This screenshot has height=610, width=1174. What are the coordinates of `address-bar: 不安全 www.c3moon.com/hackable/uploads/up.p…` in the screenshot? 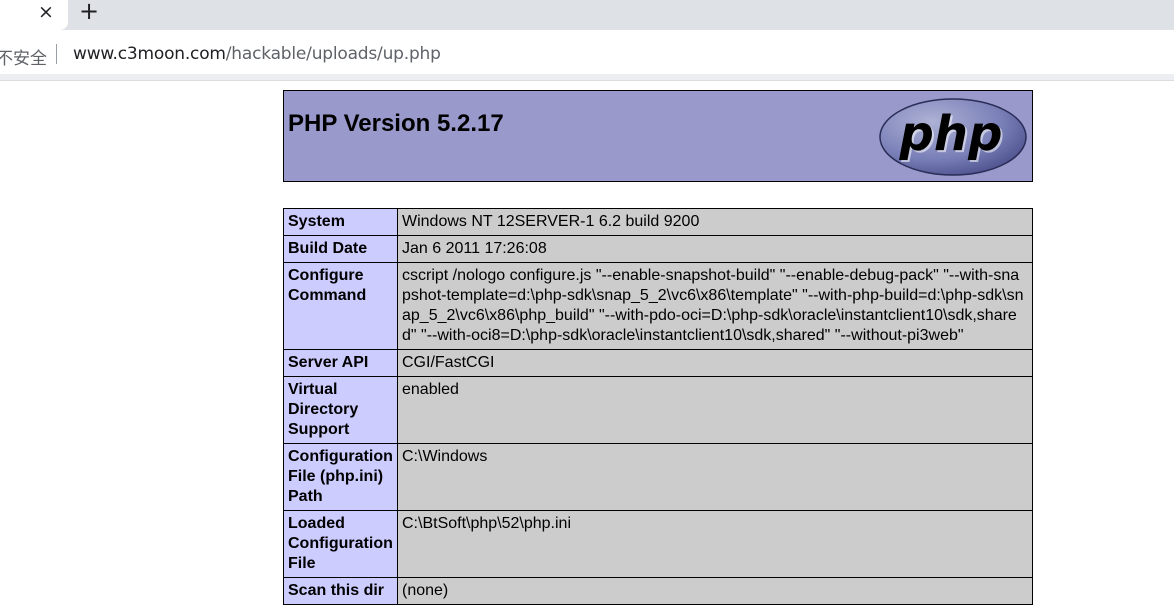 It's located at (587, 52).